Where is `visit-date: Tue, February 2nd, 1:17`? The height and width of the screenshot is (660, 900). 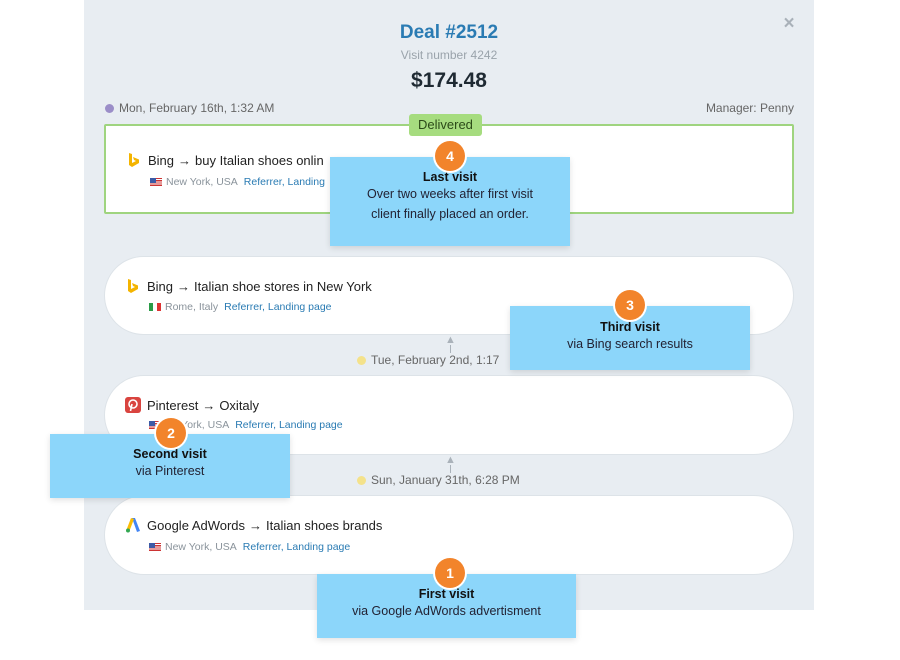
visit-date: Tue, February 2nd, 1:17 is located at coordinates (428, 360).